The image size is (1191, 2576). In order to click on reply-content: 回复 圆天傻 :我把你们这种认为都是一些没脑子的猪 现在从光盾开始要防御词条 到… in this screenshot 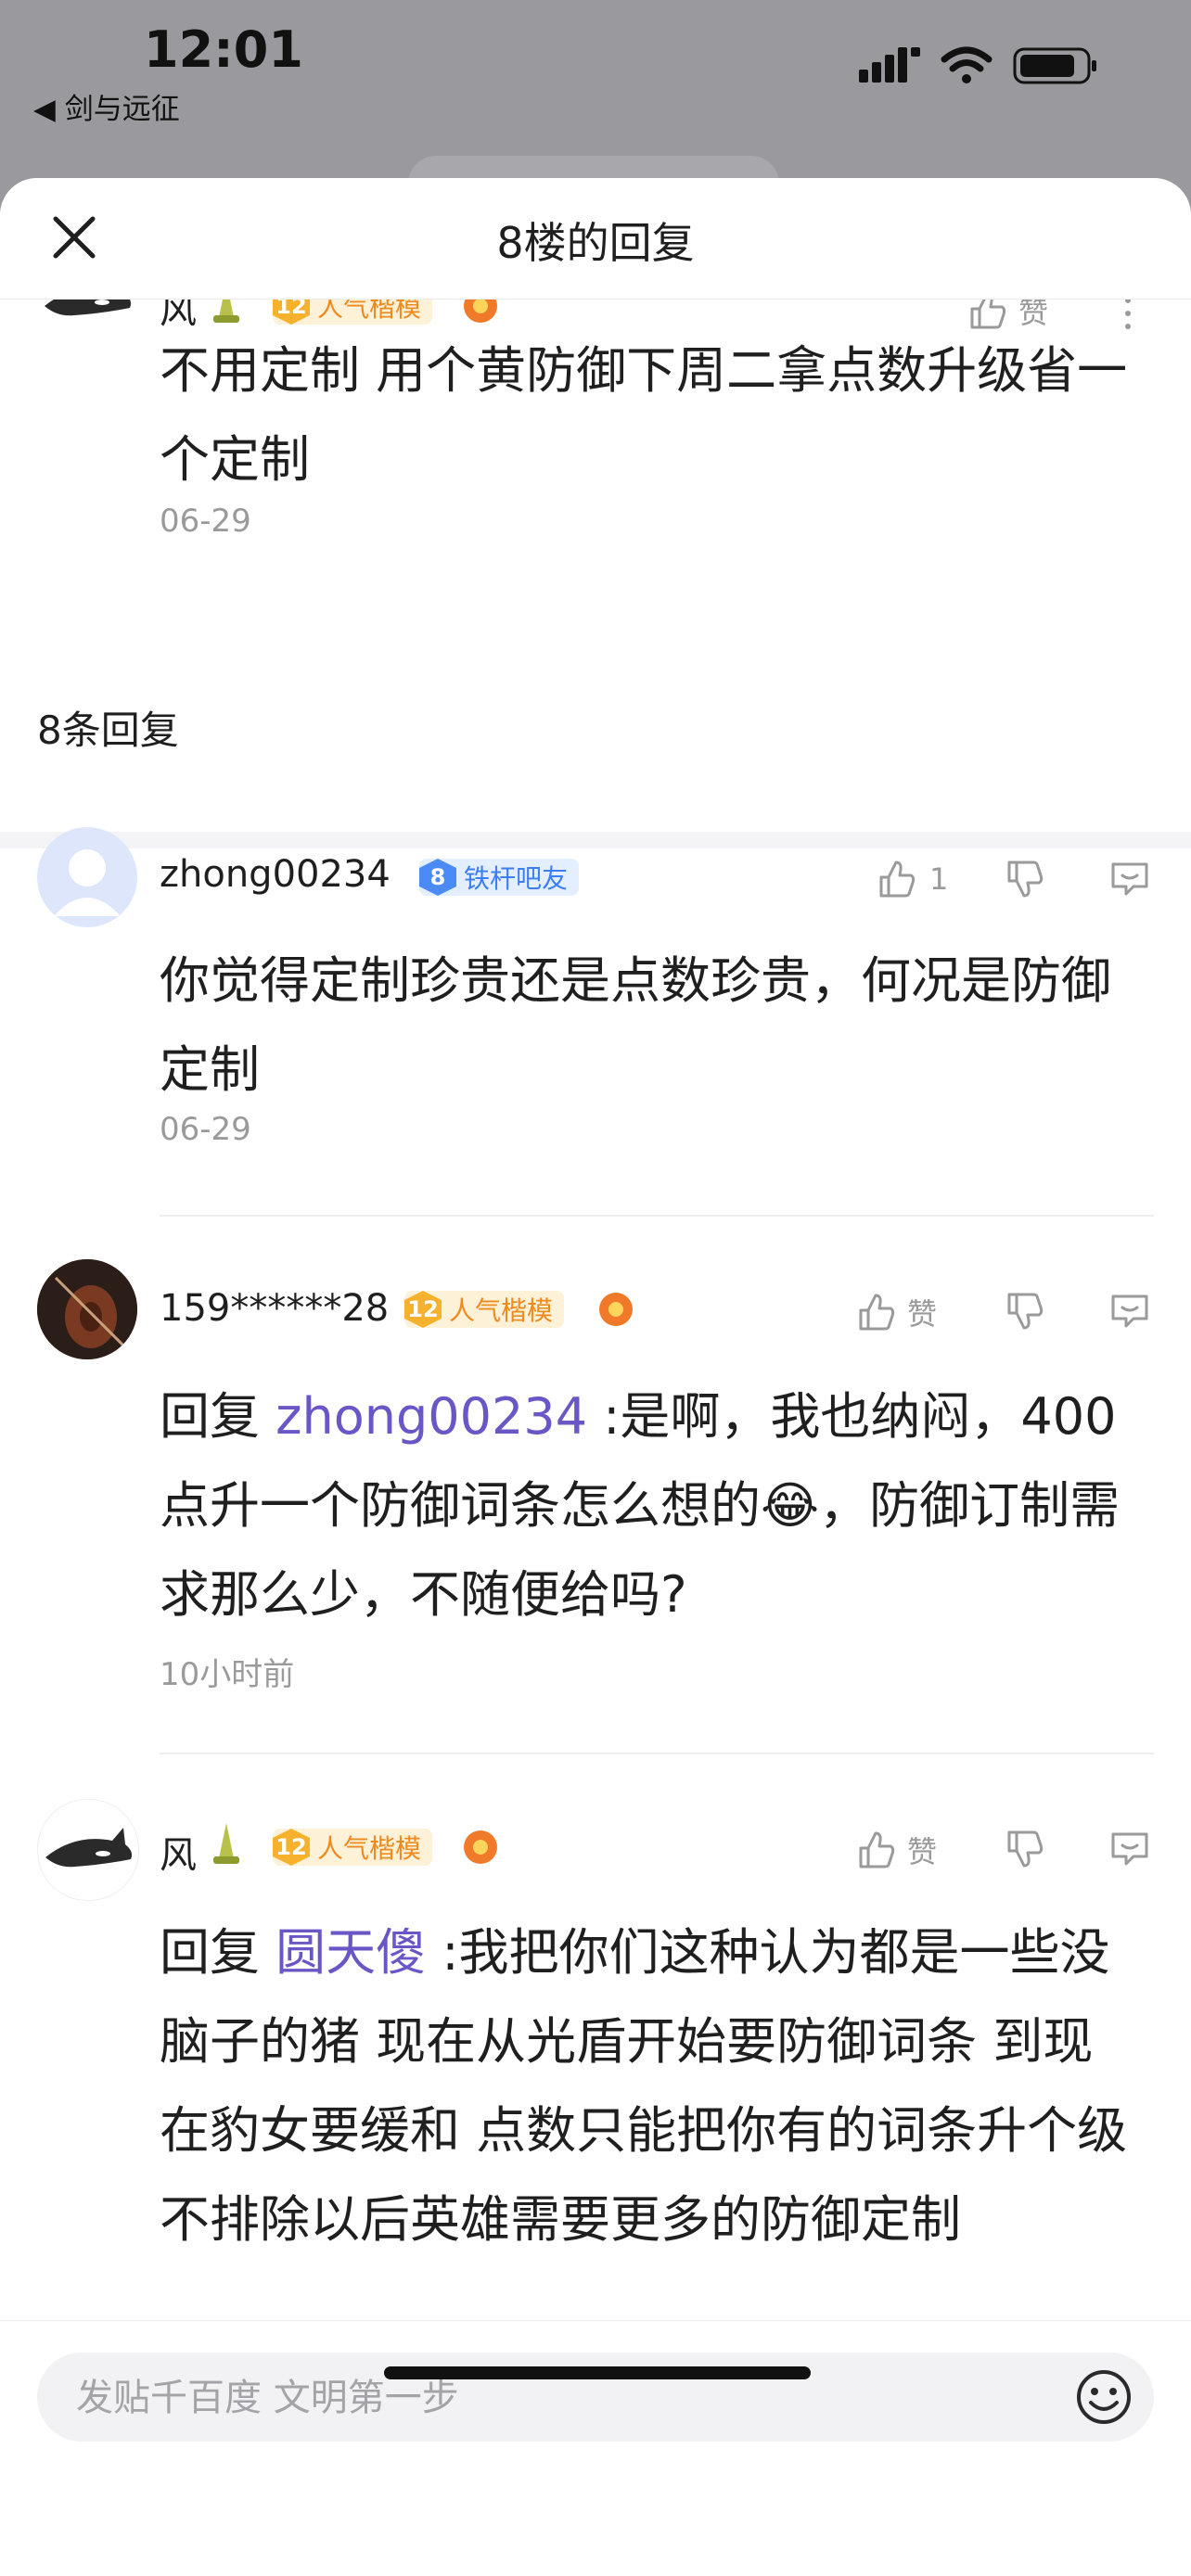, I will do `click(651, 2086)`.